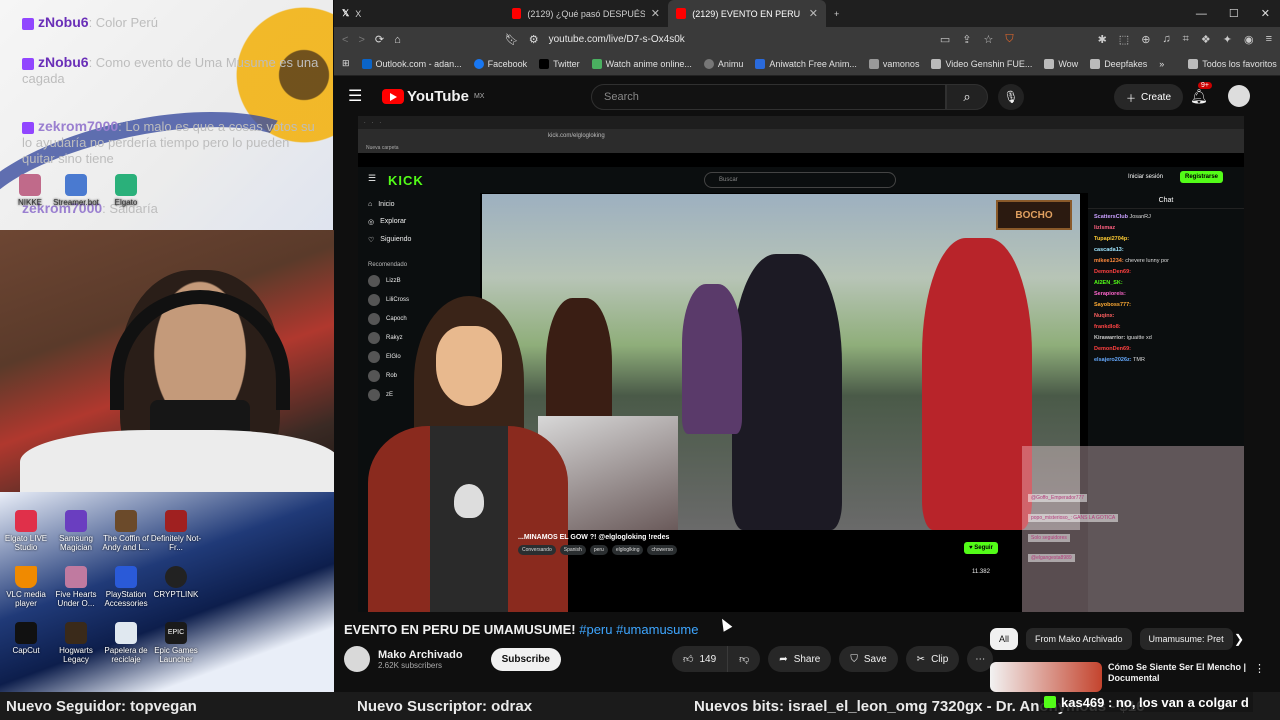  Describe the element at coordinates (921, 659) in the screenshot. I see `scissors-icon: ✂` at that location.